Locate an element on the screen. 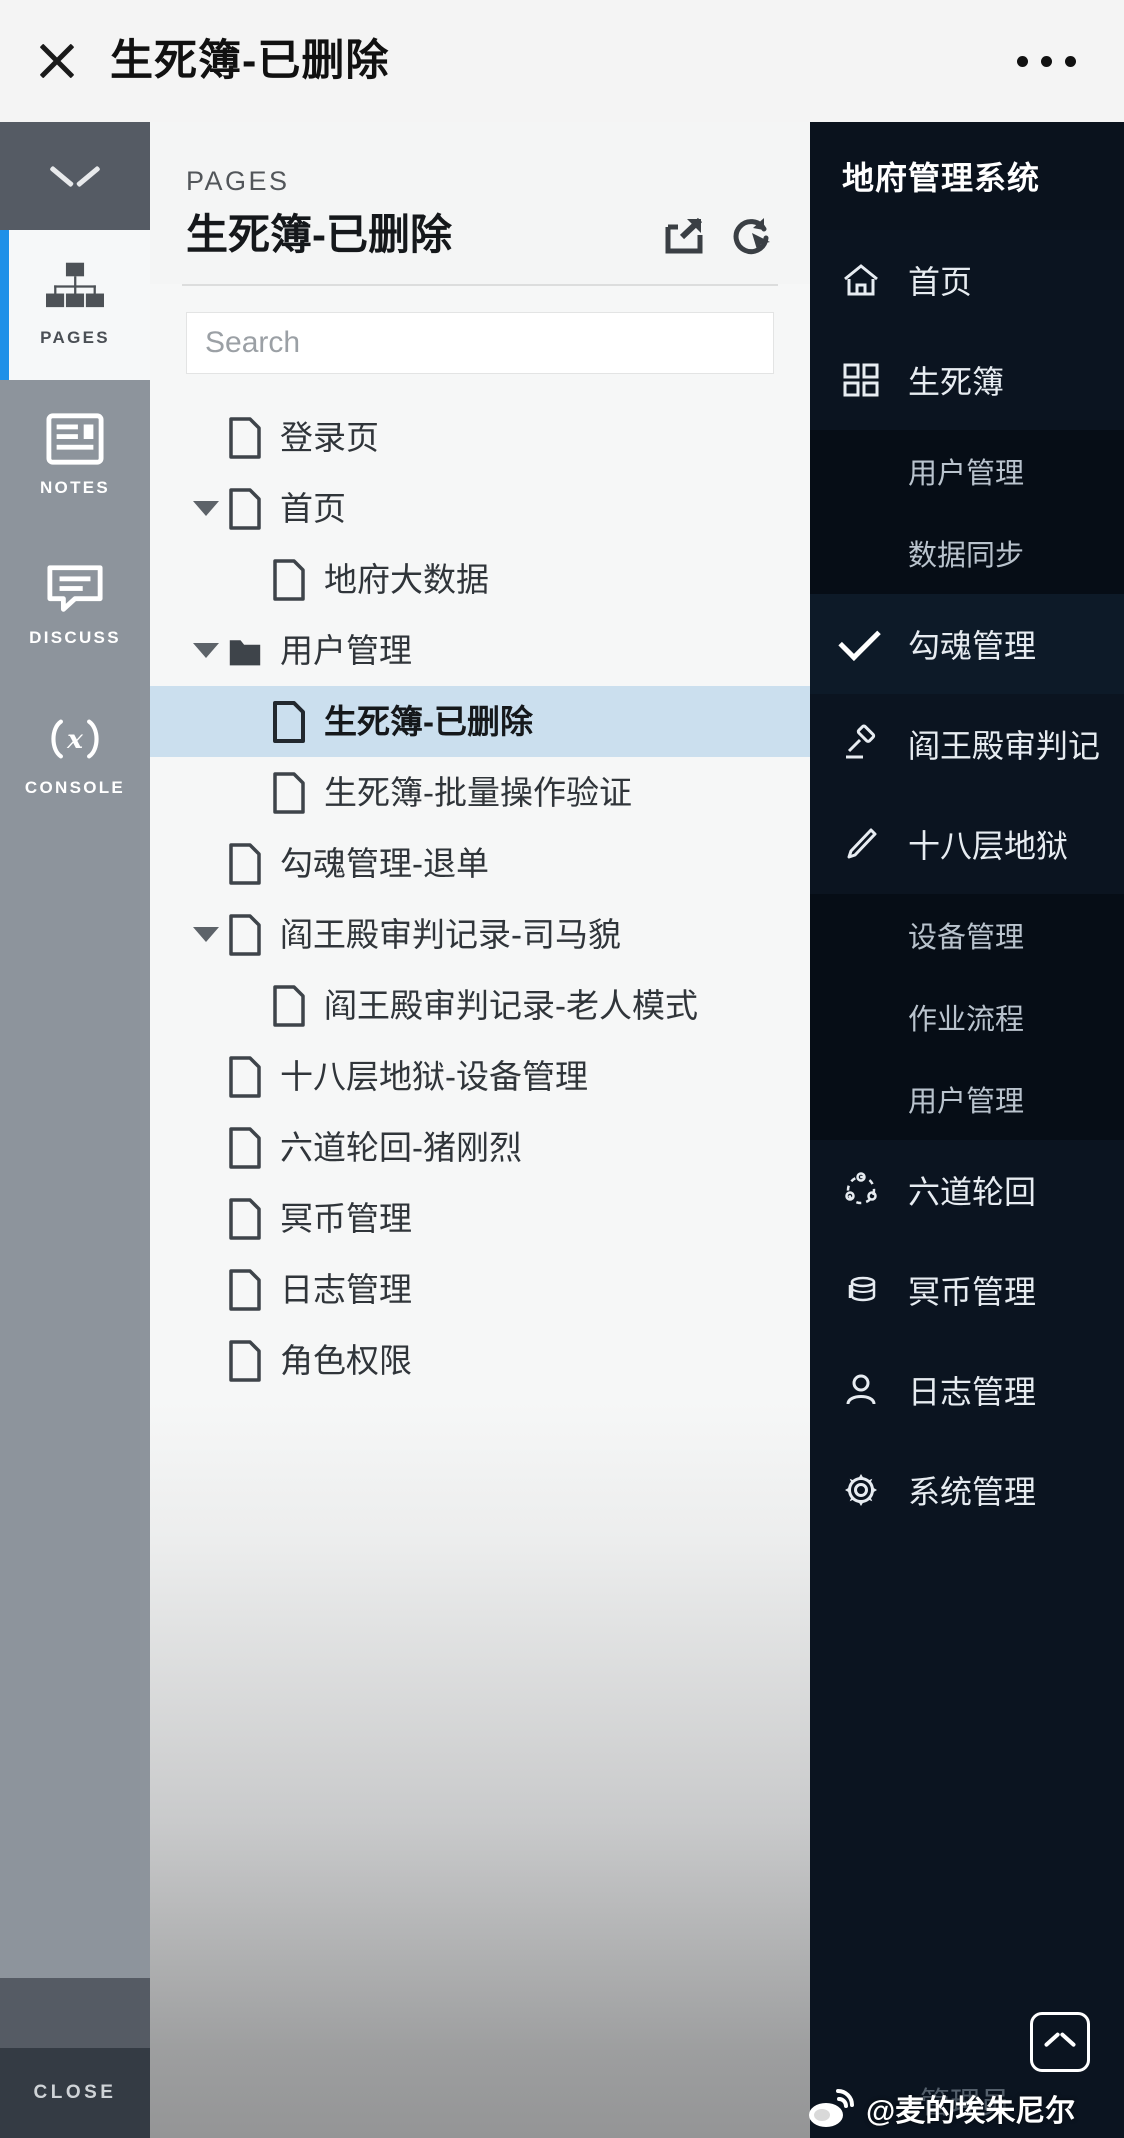 The image size is (1124, 2138). page-title: 生死簿-已删除 is located at coordinates (319, 234).